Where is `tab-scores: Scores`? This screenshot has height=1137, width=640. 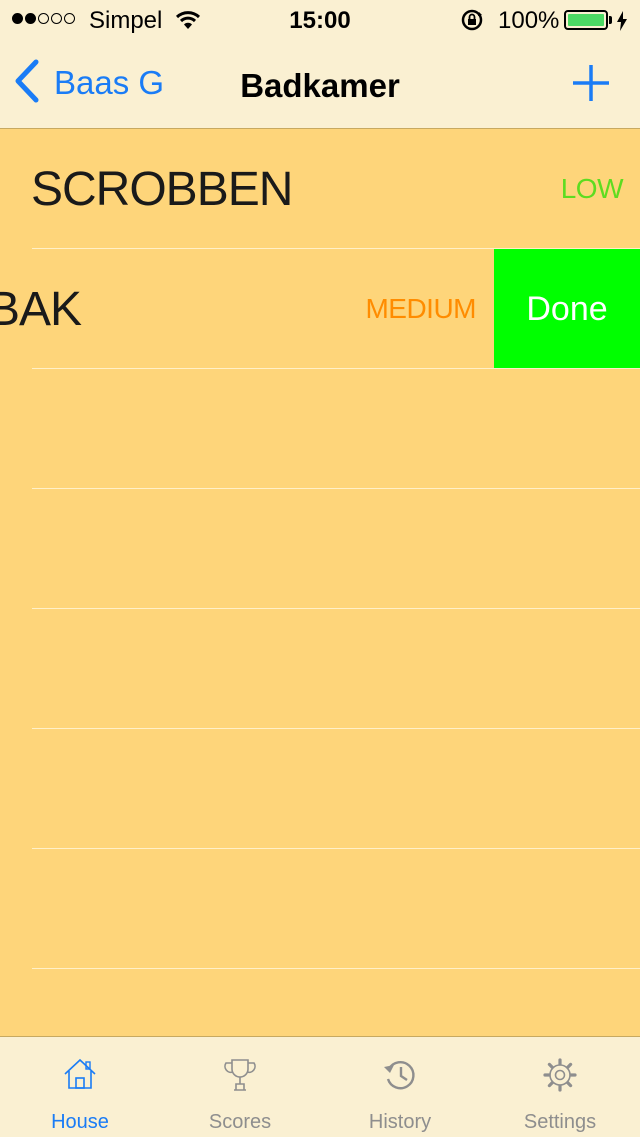
tab-scores: Scores is located at coordinates (240, 1087).